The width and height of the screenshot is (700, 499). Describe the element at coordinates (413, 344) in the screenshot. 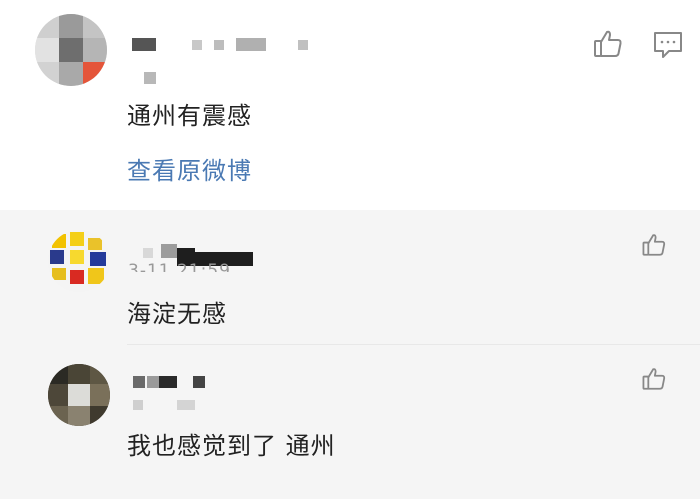

I see `divider` at that location.